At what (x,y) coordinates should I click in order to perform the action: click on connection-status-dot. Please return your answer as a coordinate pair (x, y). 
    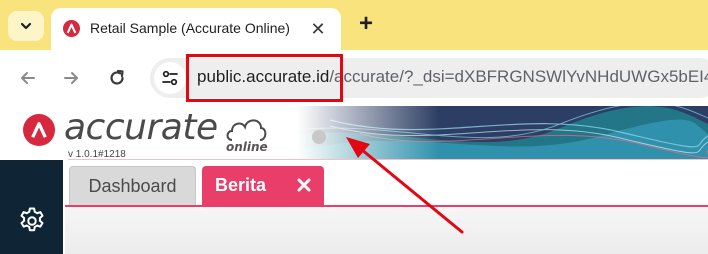
    Looking at the image, I should click on (319, 137).